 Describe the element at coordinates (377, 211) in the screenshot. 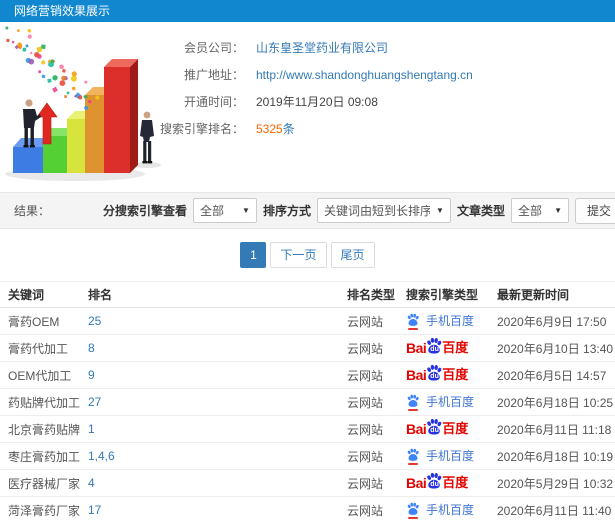

I see `sort-select-value: 关键词由短到长排序` at that location.